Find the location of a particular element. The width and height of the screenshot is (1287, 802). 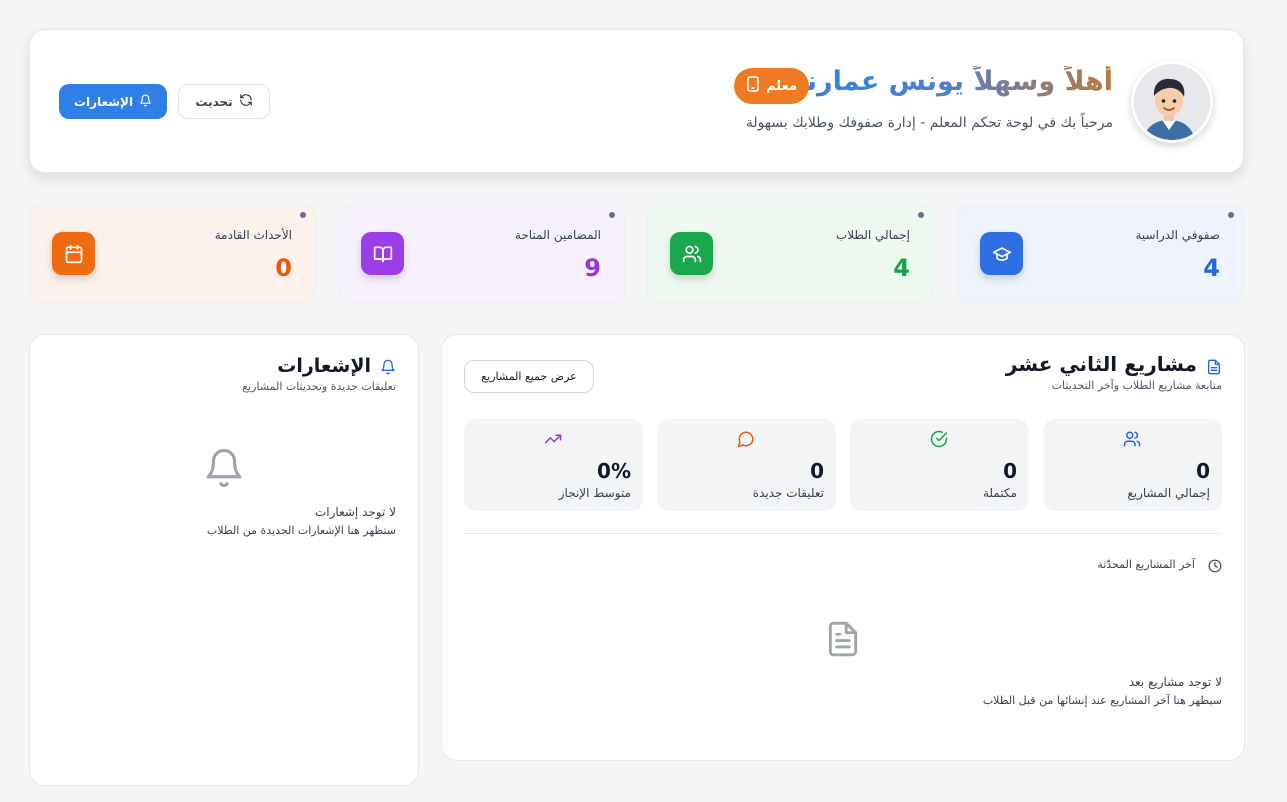

empty-notifications-title: لا توجد إشعارات is located at coordinates (355, 512).